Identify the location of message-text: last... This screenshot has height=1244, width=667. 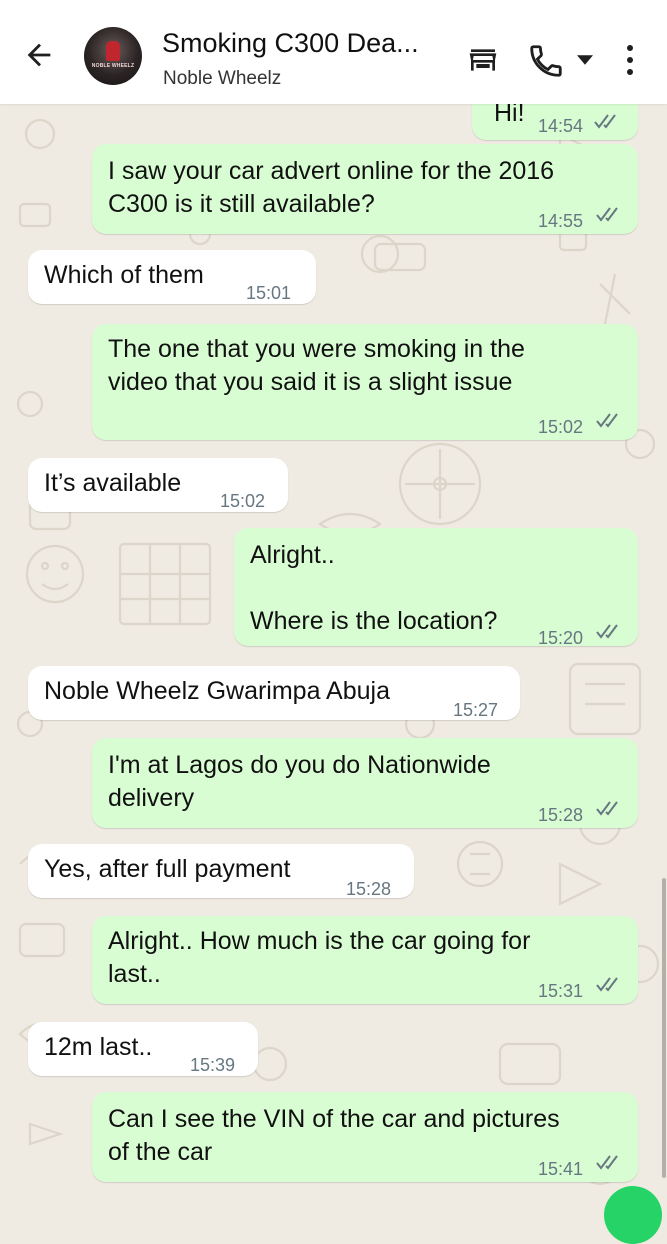
(134, 974).